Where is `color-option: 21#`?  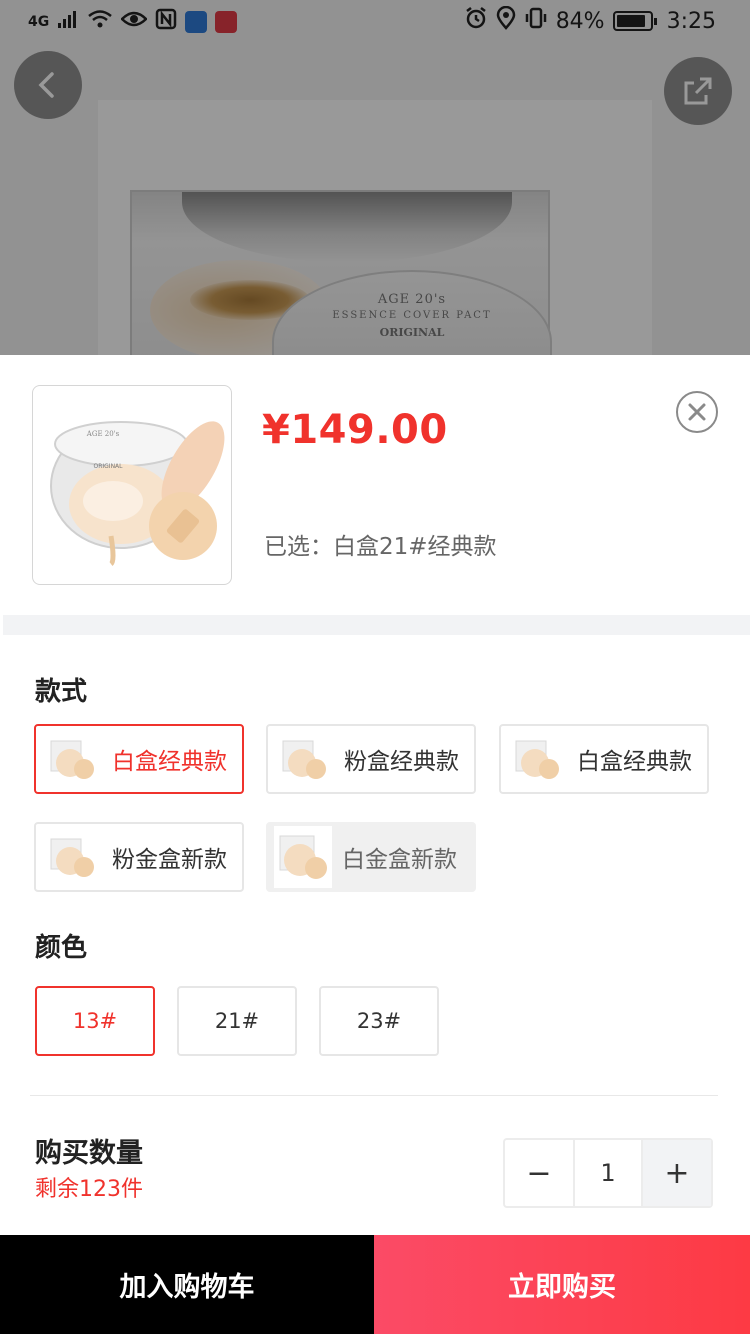 color-option: 21# is located at coordinates (237, 1021).